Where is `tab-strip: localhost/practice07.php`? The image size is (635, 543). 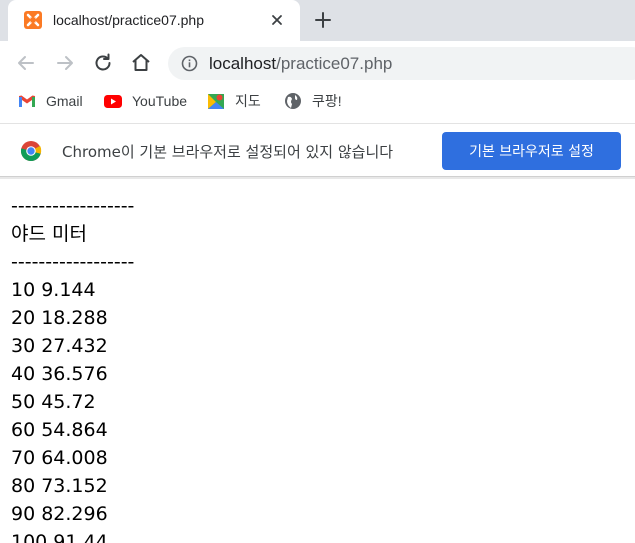 tab-strip: localhost/practice07.php is located at coordinates (317, 20).